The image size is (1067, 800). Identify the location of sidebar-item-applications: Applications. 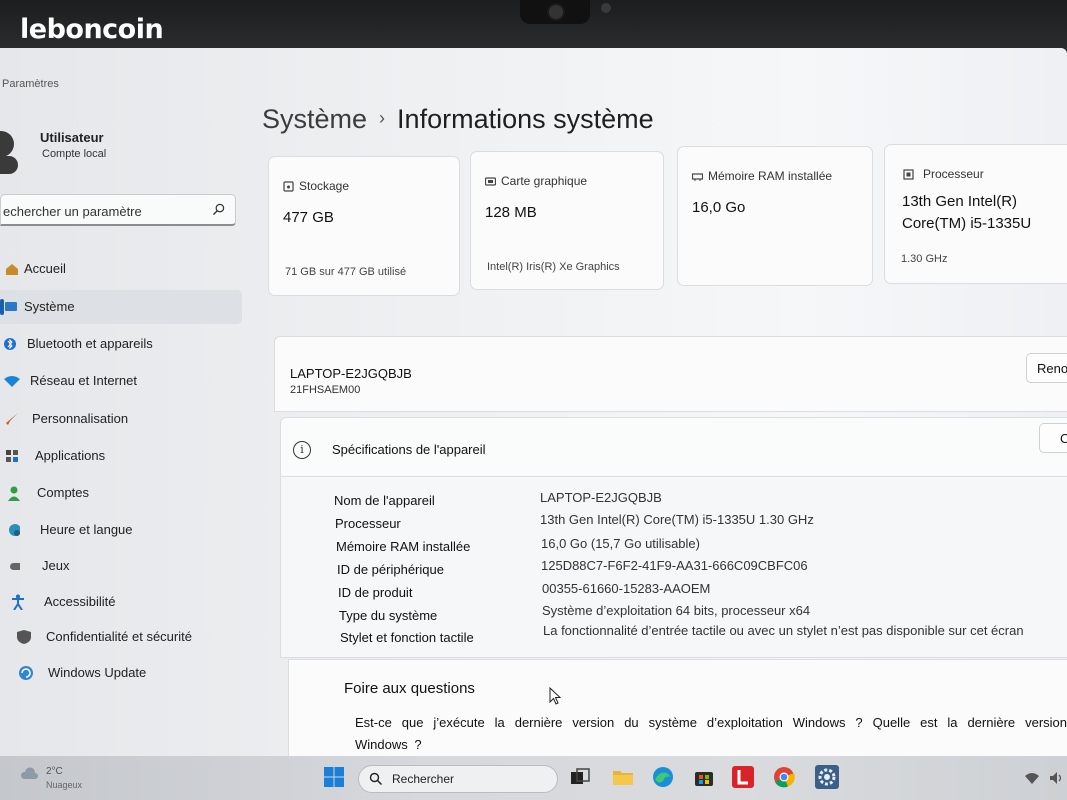
(121, 456).